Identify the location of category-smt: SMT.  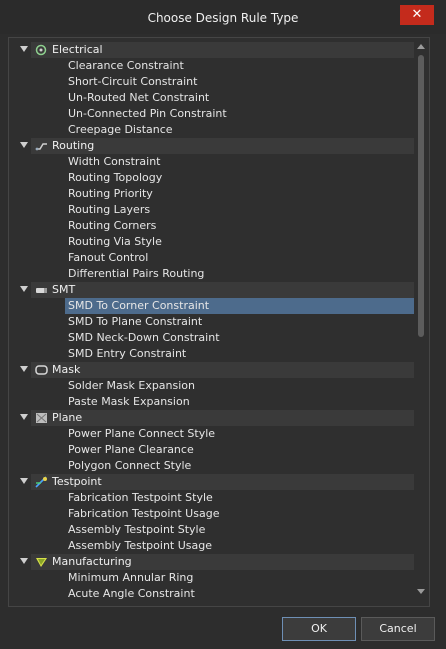
(211, 290).